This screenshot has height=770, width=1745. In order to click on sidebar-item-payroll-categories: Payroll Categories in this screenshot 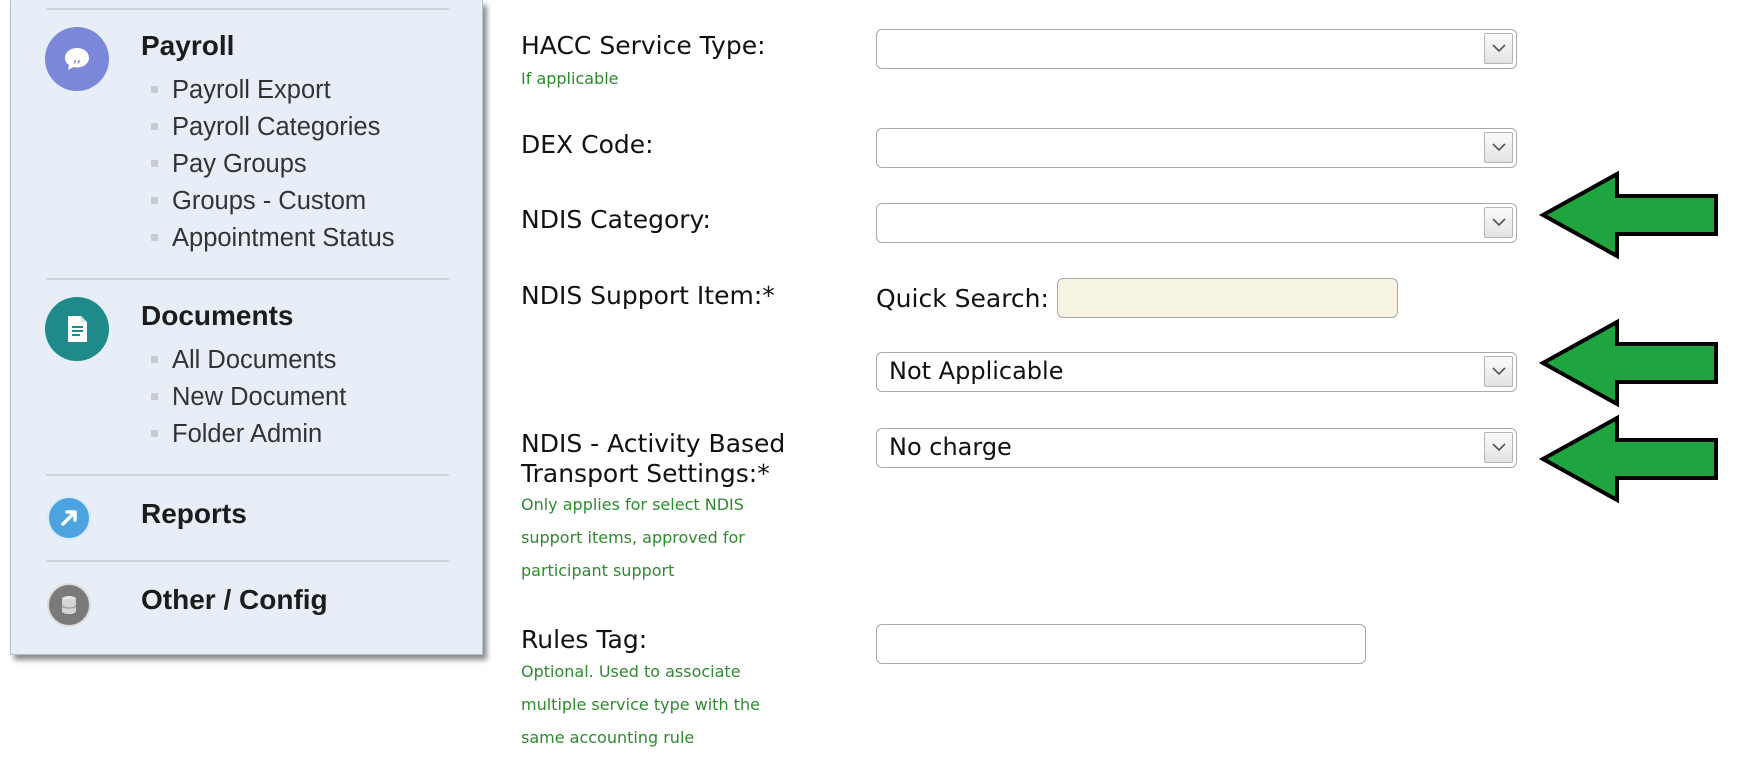, I will do `click(267, 127)`.